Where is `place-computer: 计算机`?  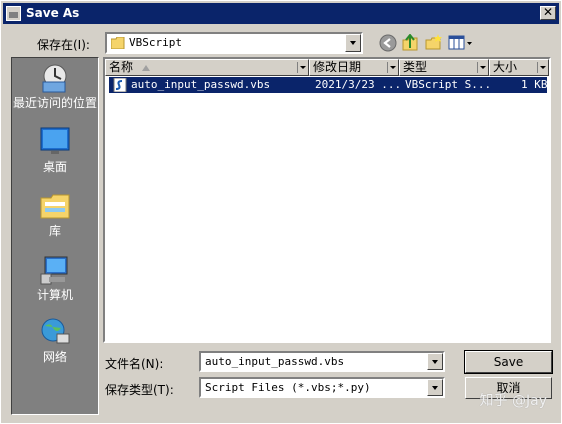
place-computer: 计算机 is located at coordinates (55, 278).